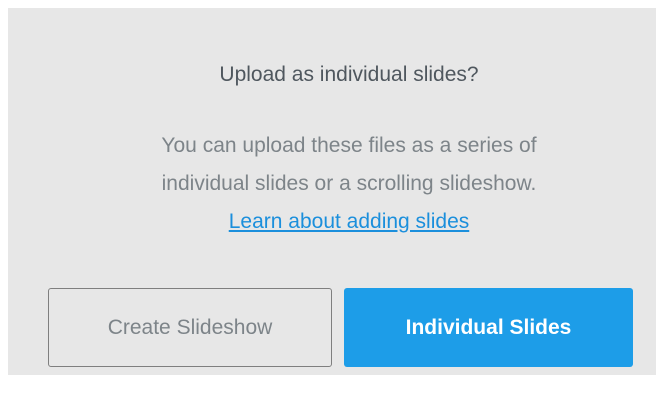  I want to click on individual-slides-button: Individual Slides, so click(488, 327).